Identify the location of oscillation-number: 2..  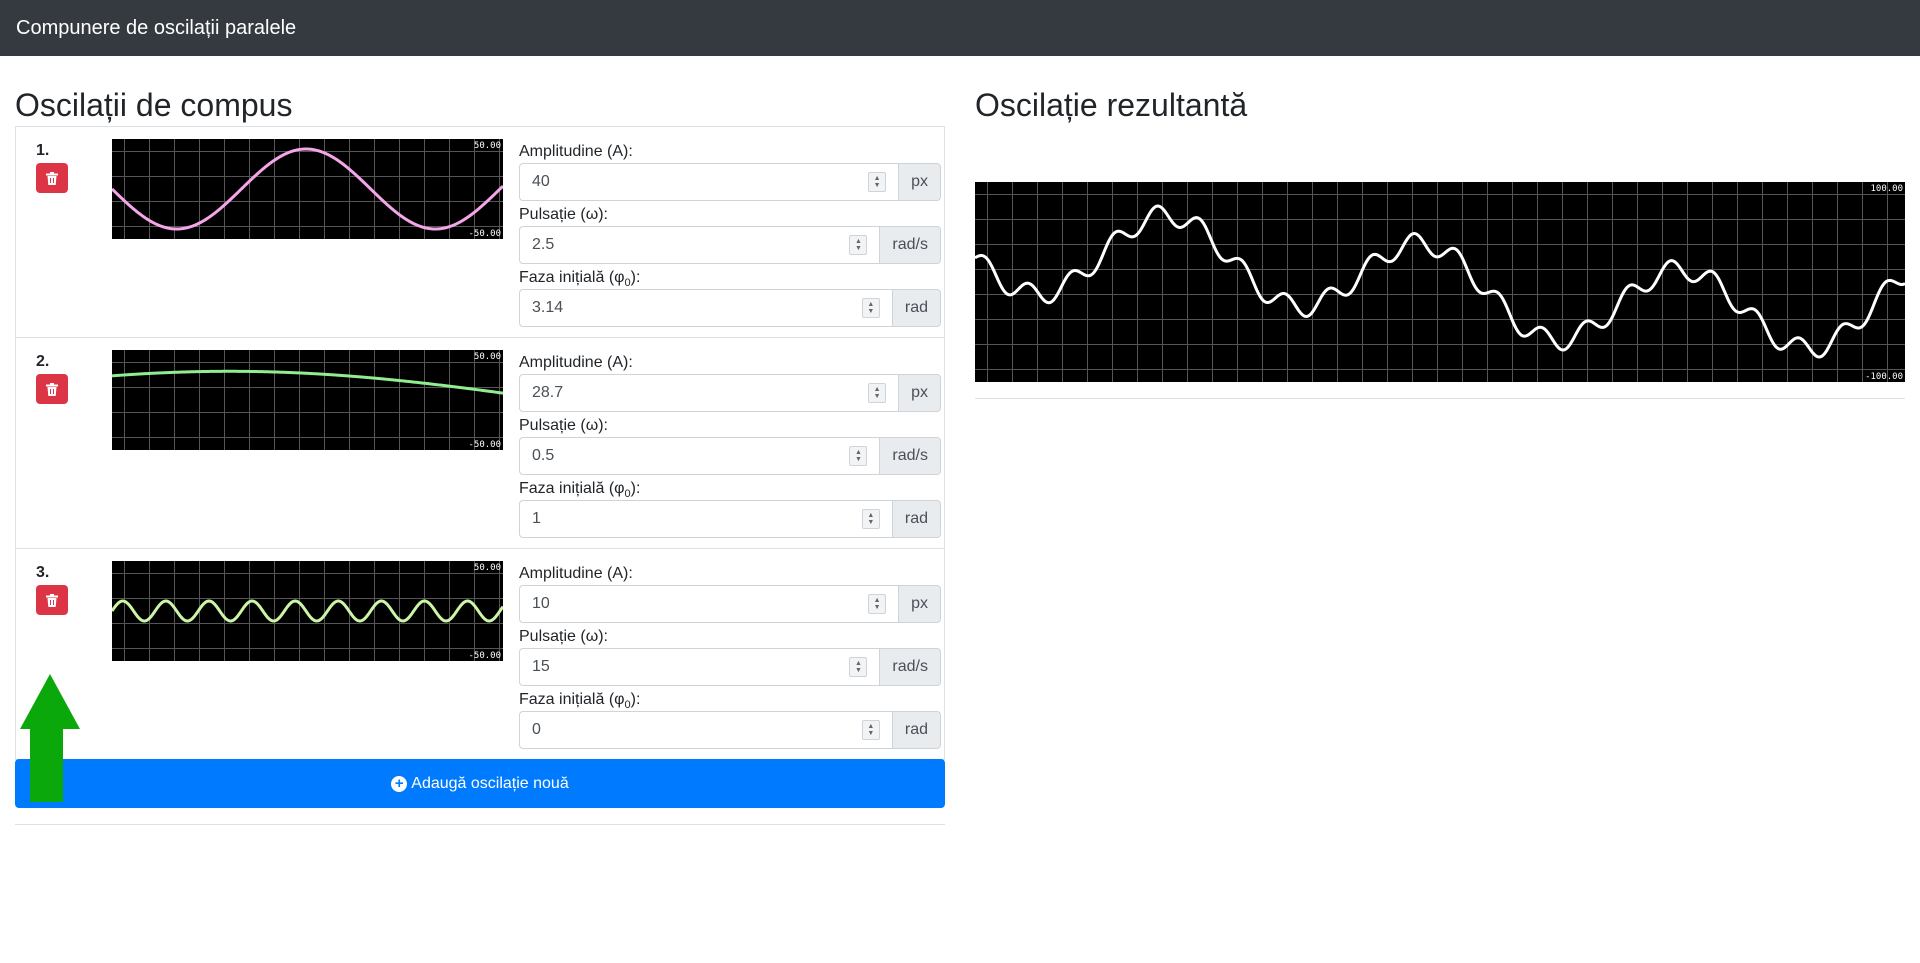
(43, 361).